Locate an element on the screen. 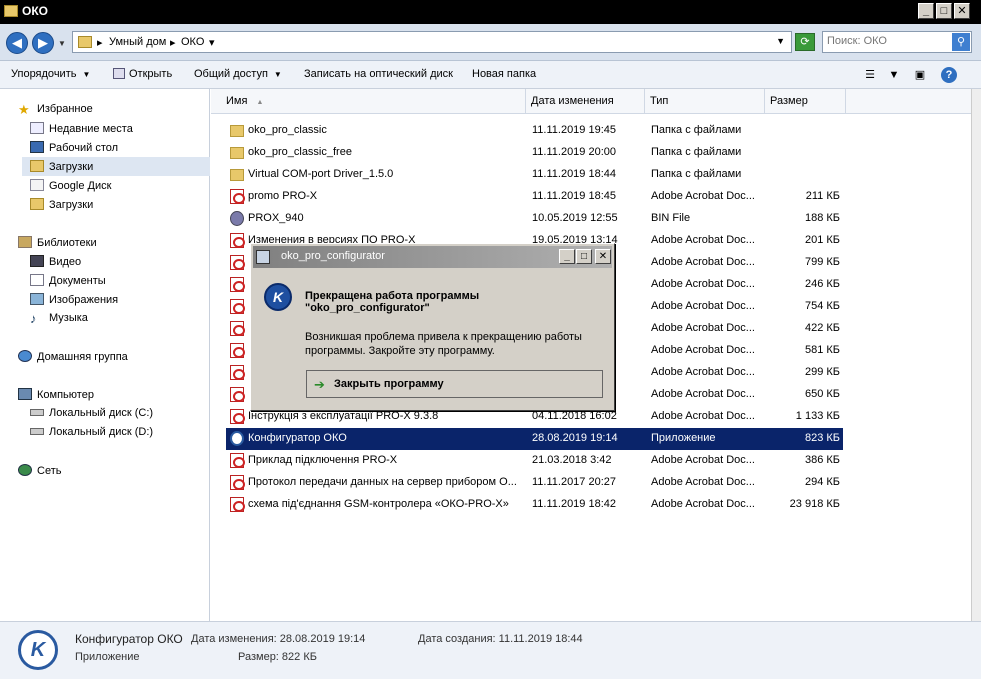  address-bar-area: ◀ ▶ ▼ ▸ Умный дом ▸ ОКО ▾ ▼ ⟳ ⚲ is located at coordinates (490, 42).